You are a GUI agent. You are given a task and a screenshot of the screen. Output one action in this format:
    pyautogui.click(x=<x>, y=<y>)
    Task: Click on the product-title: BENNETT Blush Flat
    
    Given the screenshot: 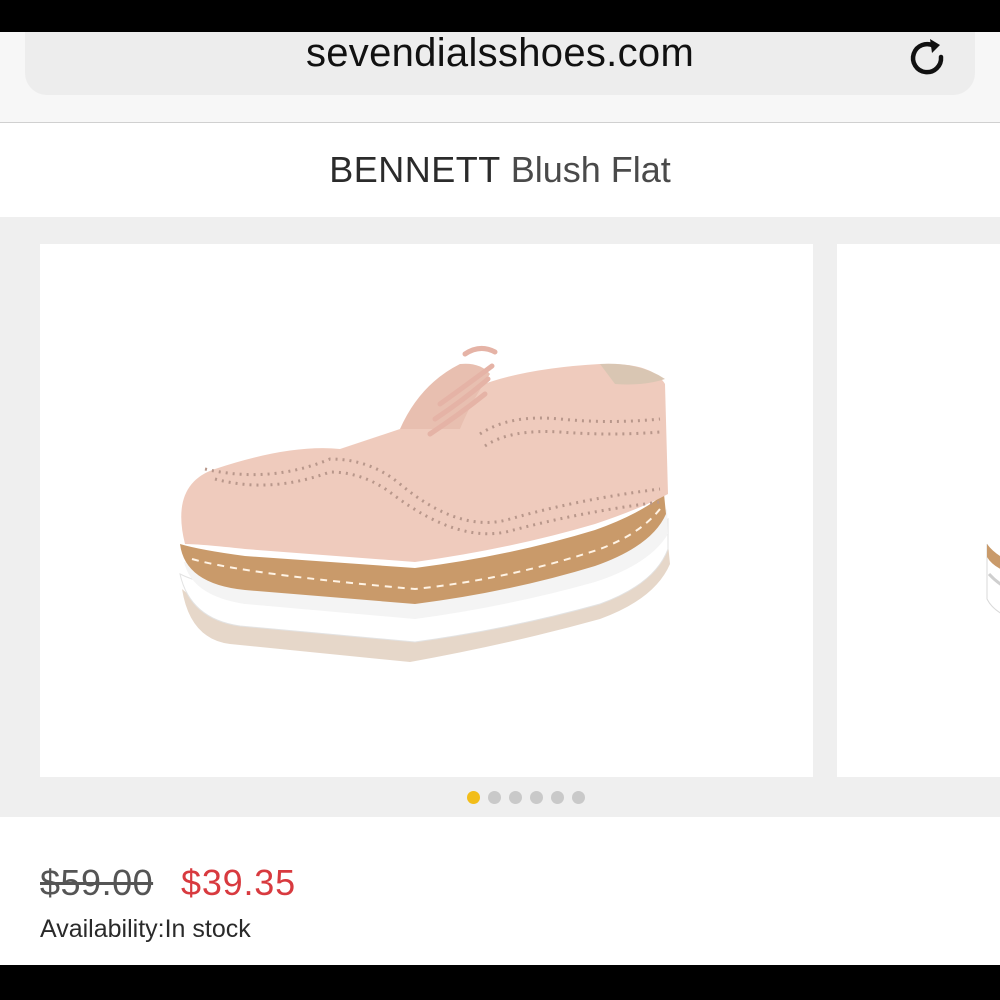 What is the action you would take?
    pyautogui.click(x=500, y=170)
    